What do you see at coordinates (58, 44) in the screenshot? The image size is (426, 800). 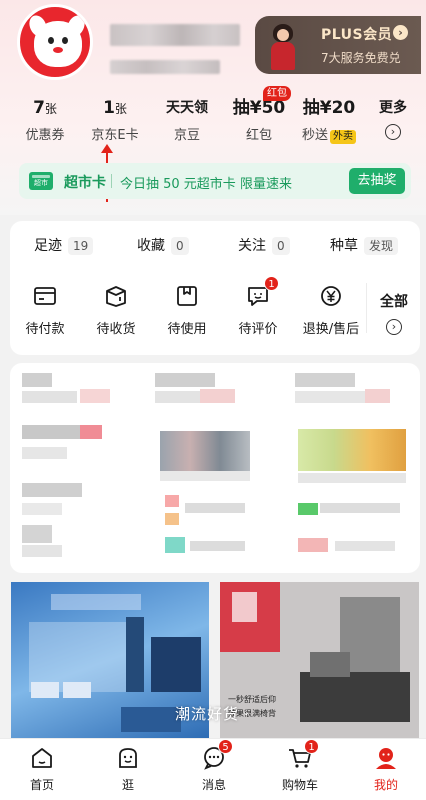 I see `dog-head` at bounding box center [58, 44].